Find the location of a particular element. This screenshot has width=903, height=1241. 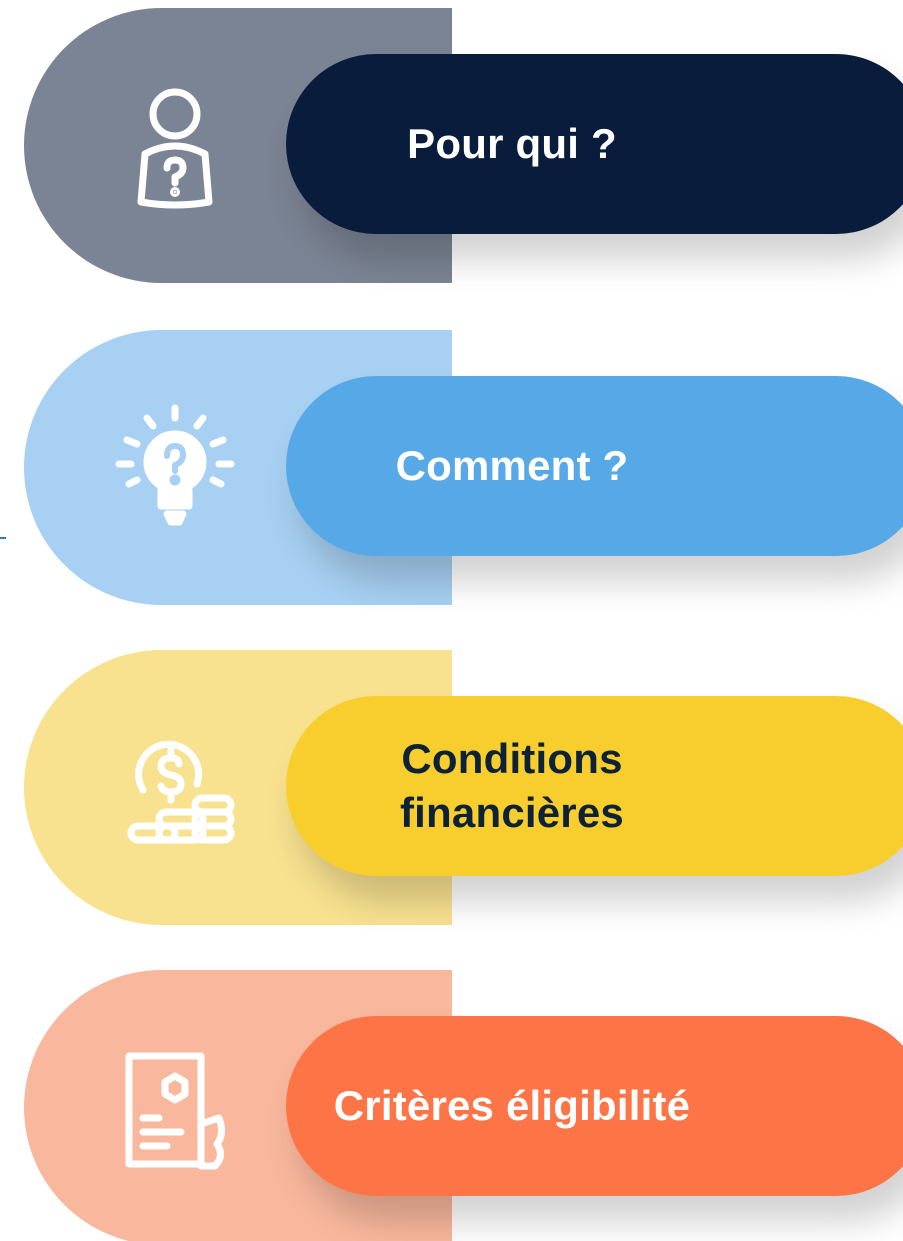

comment-label: Comment ? is located at coordinates (512, 465).